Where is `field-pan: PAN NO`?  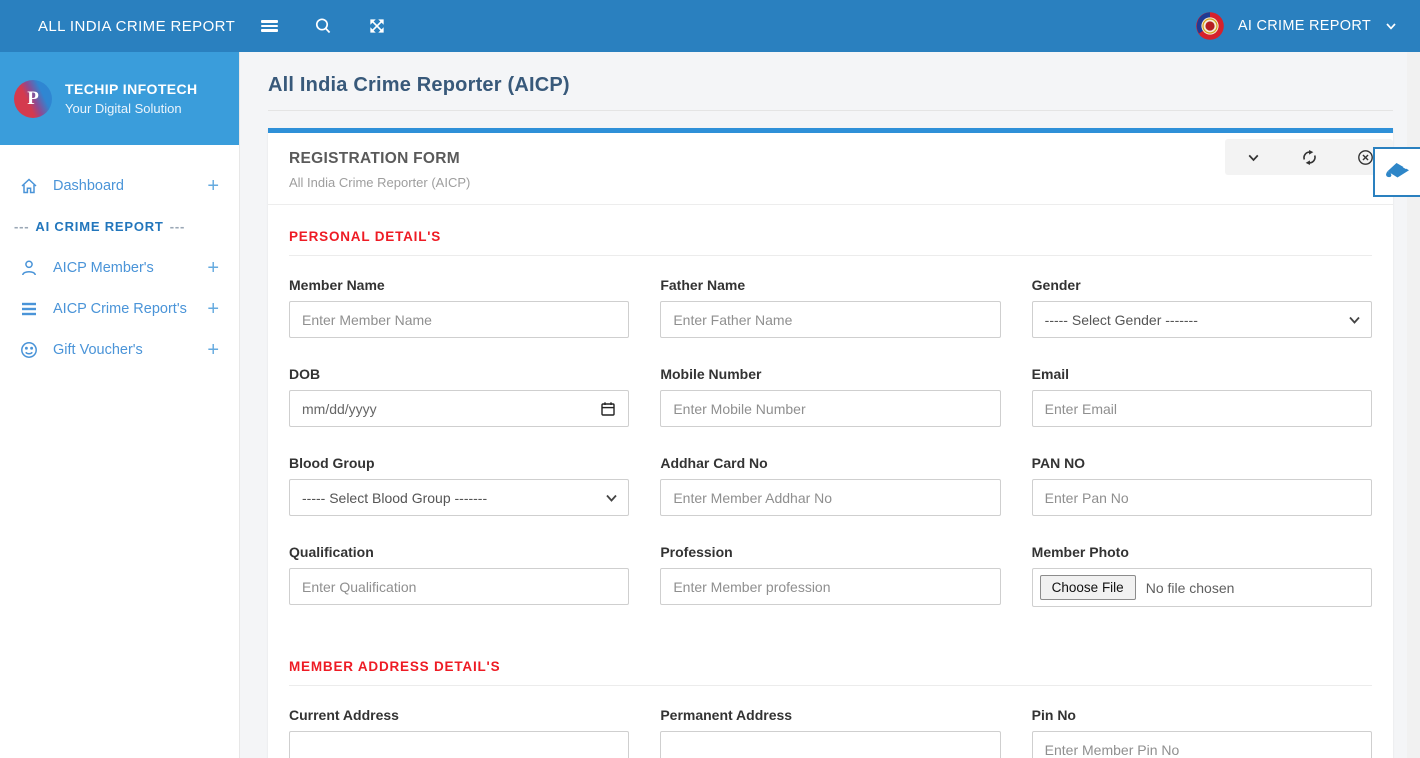 field-pan: PAN NO is located at coordinates (1201, 485).